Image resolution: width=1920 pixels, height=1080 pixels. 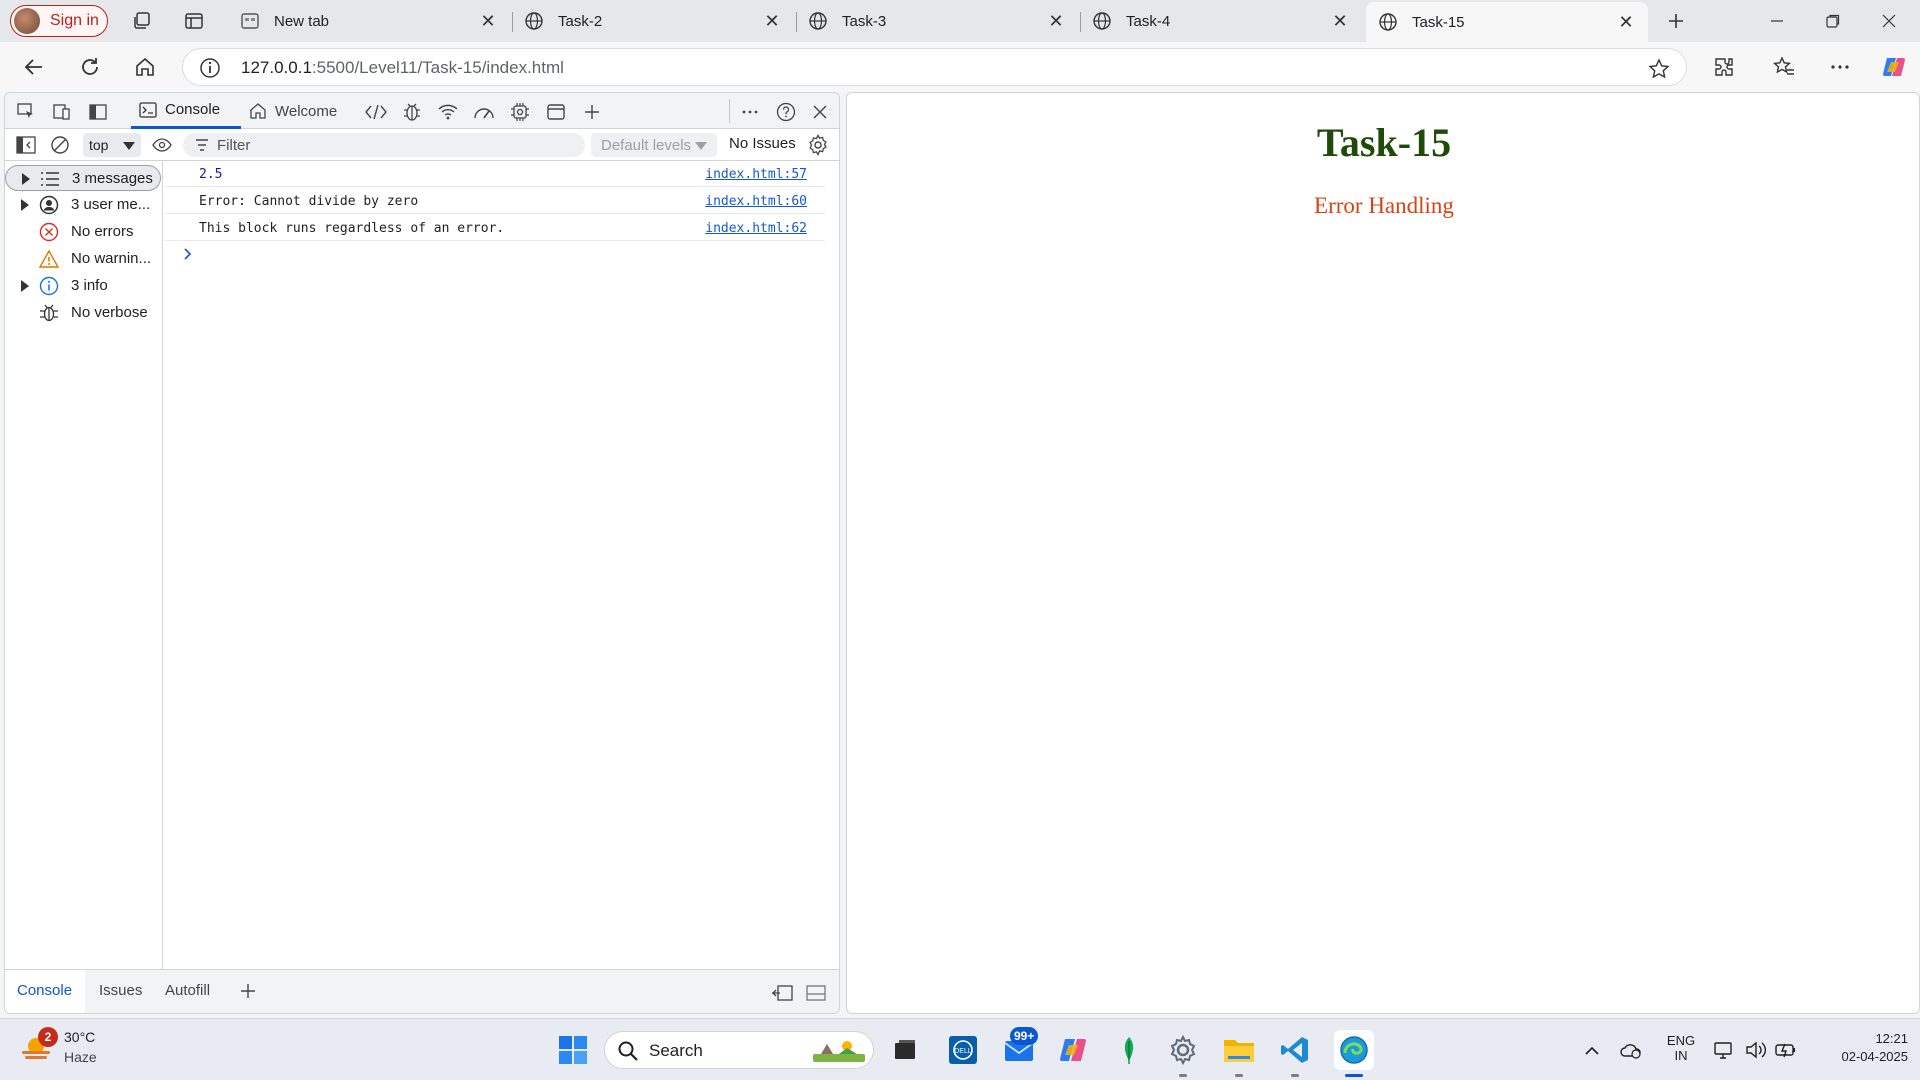 I want to click on vertical-tabs-icon, so click(x=194, y=21).